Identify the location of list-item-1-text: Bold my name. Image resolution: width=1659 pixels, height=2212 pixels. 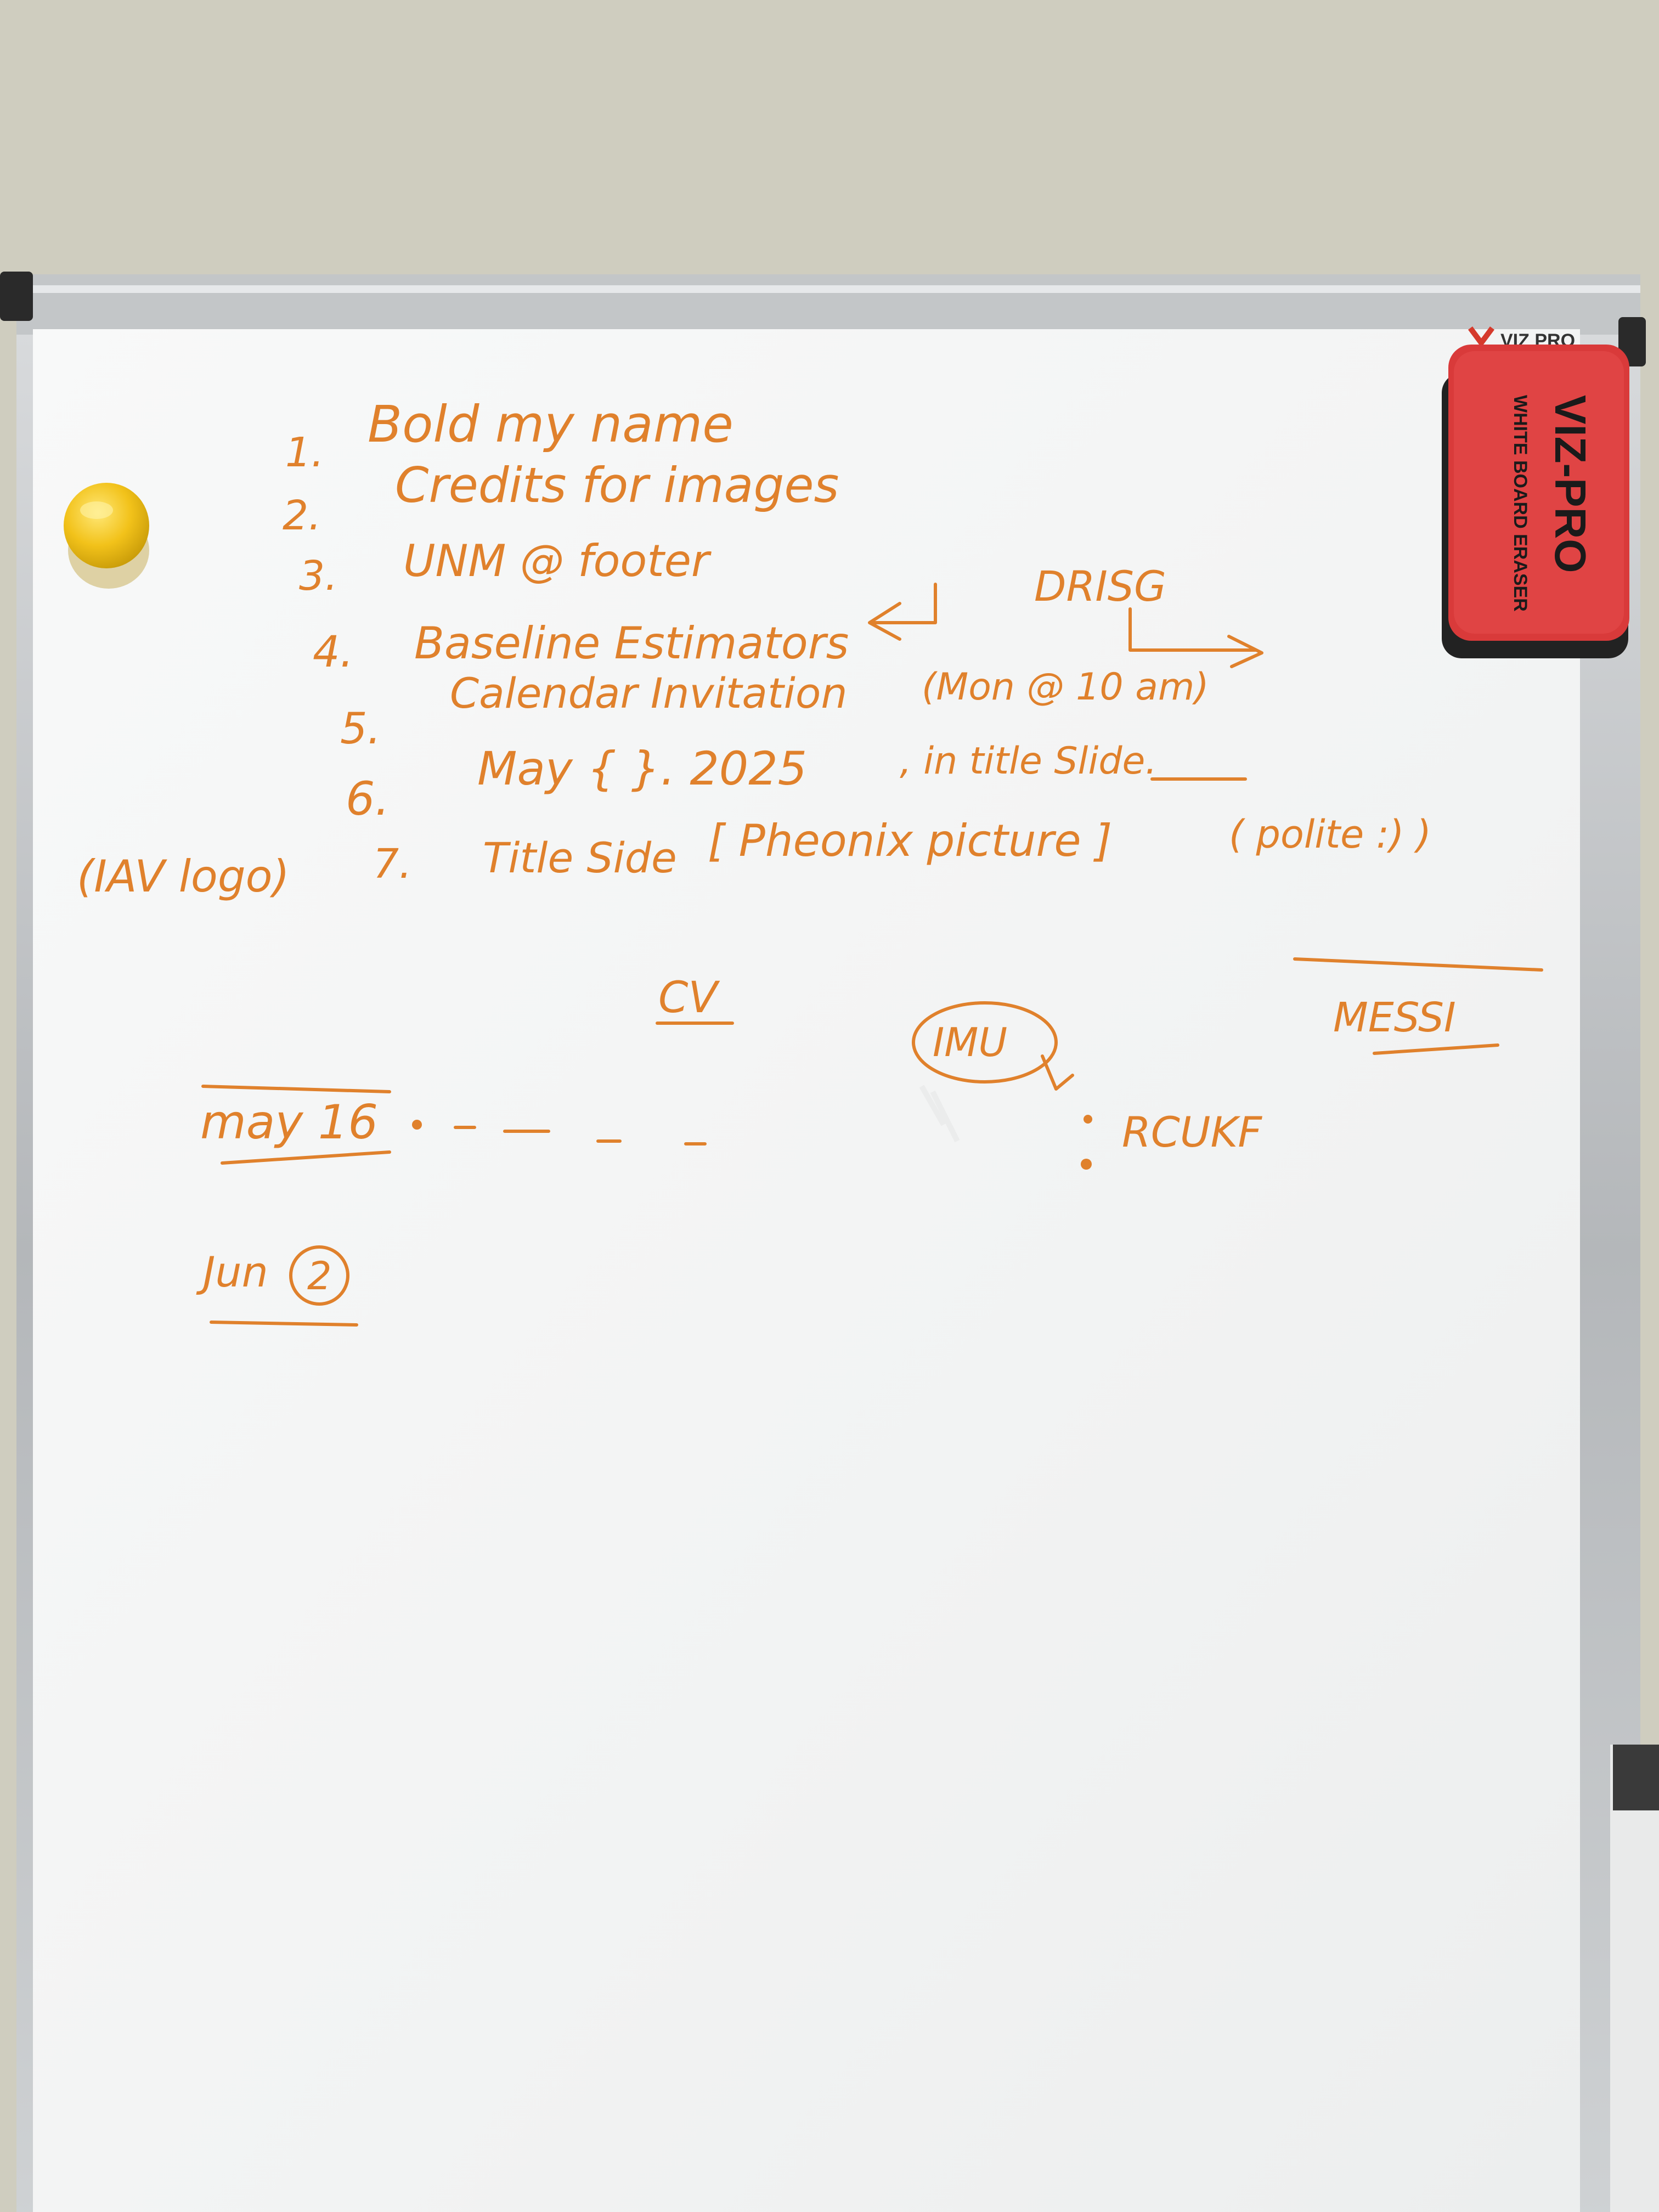
(550, 424).